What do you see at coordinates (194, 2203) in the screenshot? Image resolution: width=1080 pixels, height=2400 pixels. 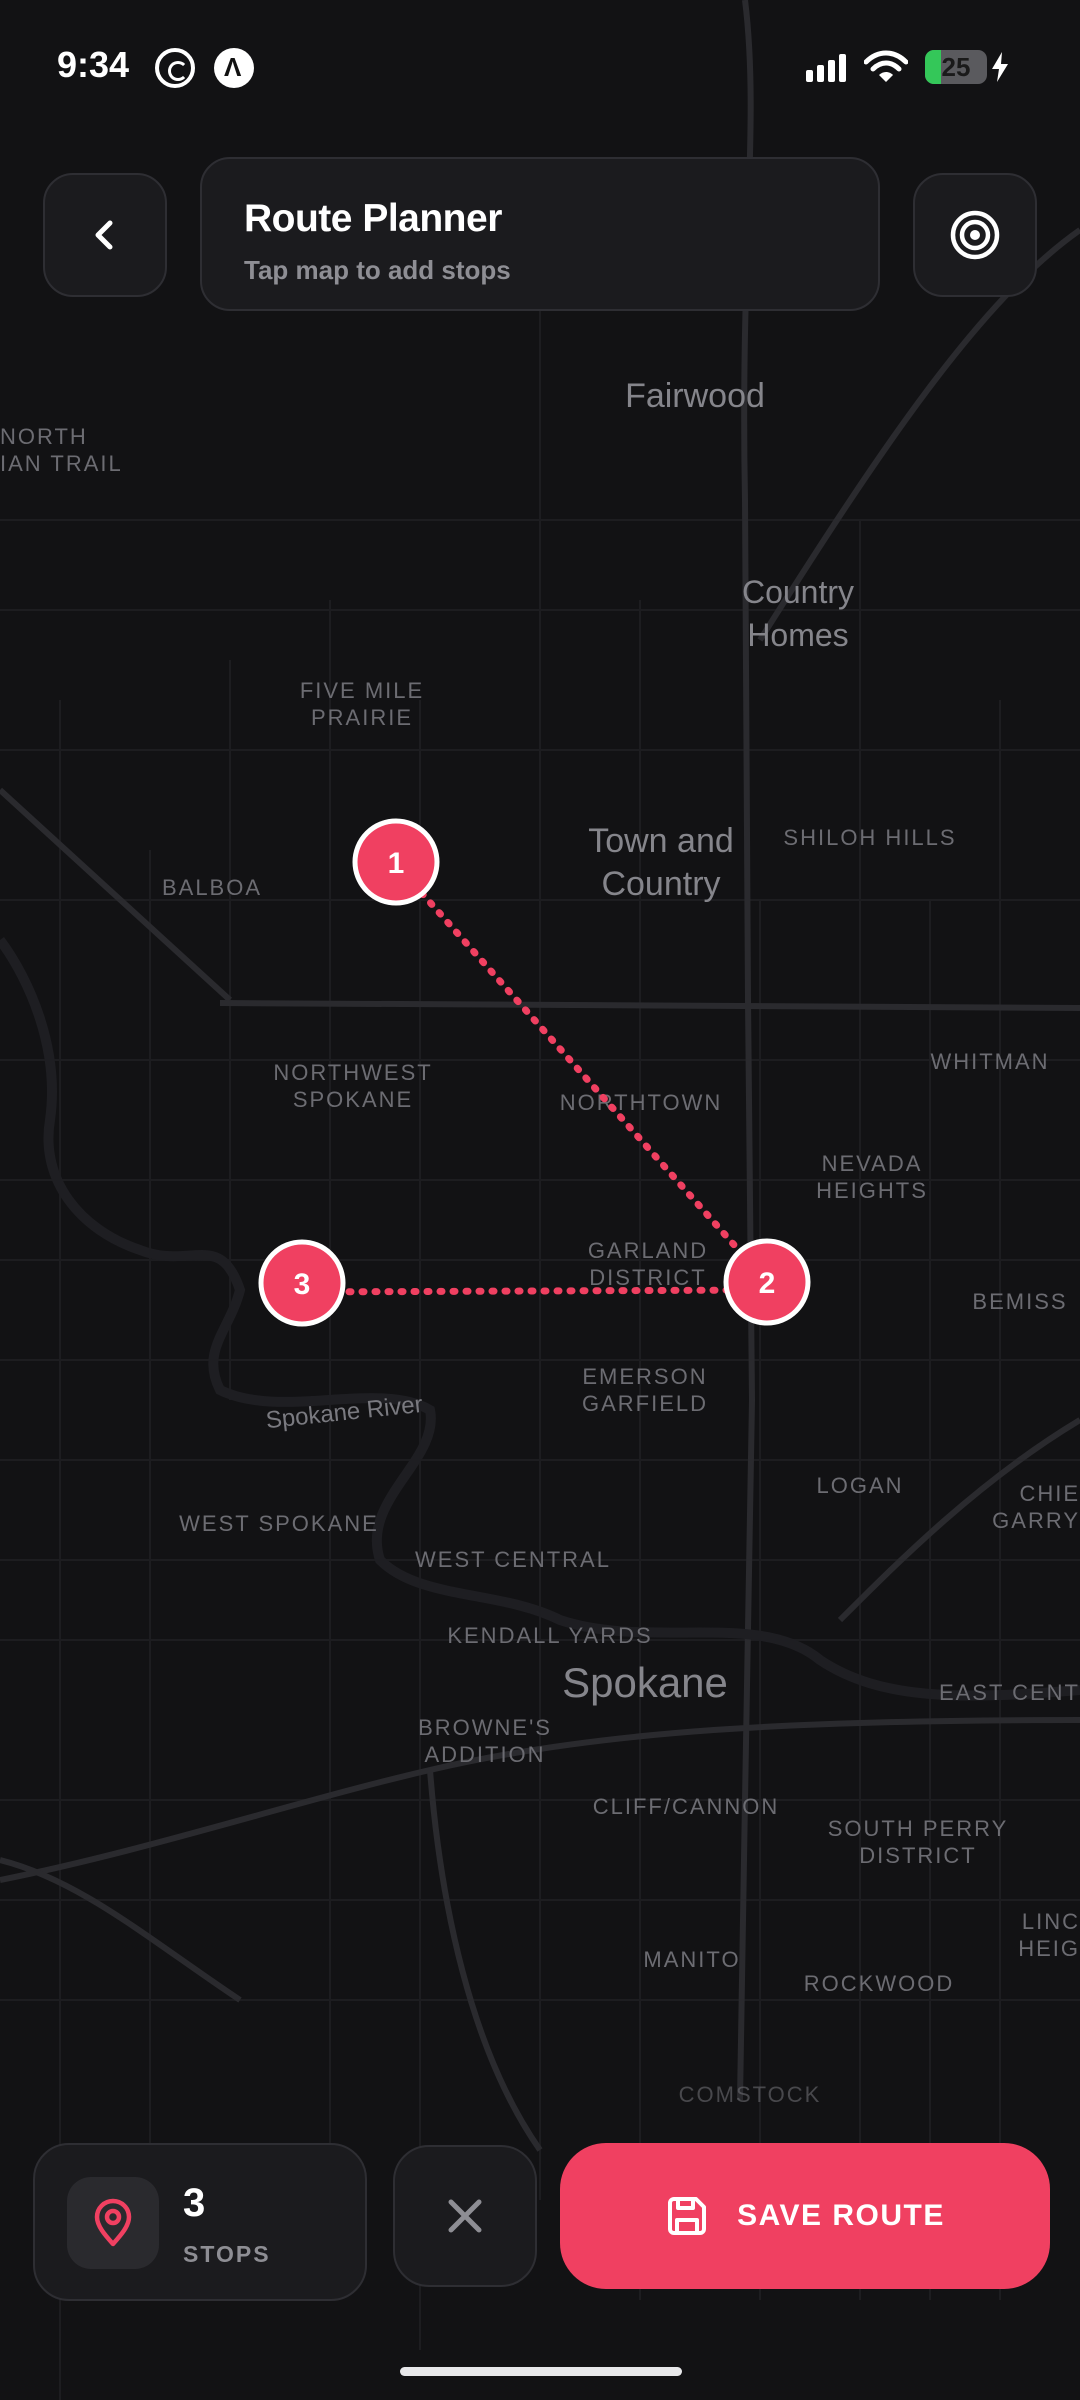 I see `stops-count: 3` at bounding box center [194, 2203].